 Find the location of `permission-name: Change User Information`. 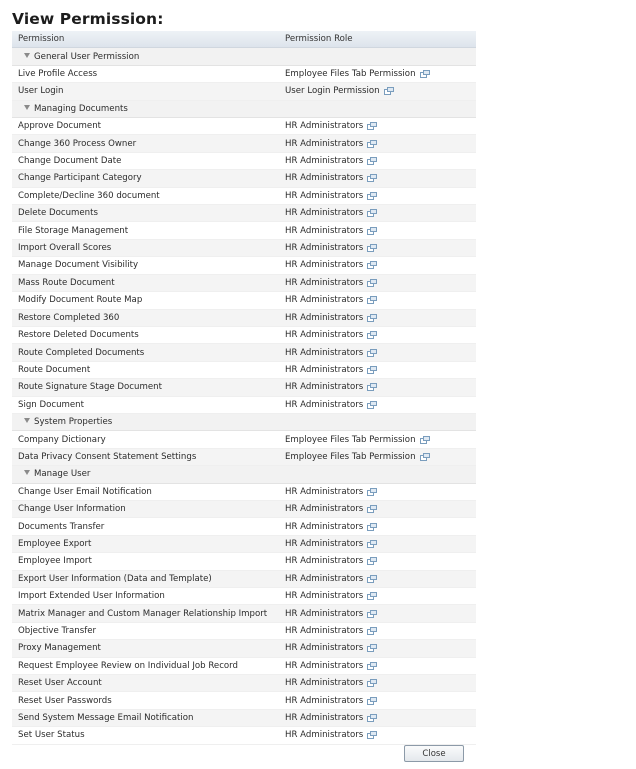

permission-name: Change User Information is located at coordinates (72, 509).